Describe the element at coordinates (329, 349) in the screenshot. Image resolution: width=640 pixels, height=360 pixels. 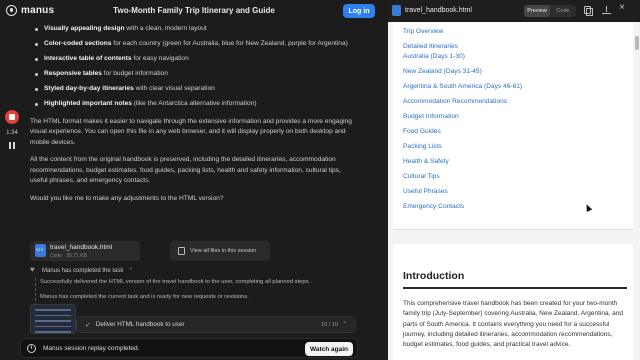
I see `watch-again-button: Watch again` at that location.